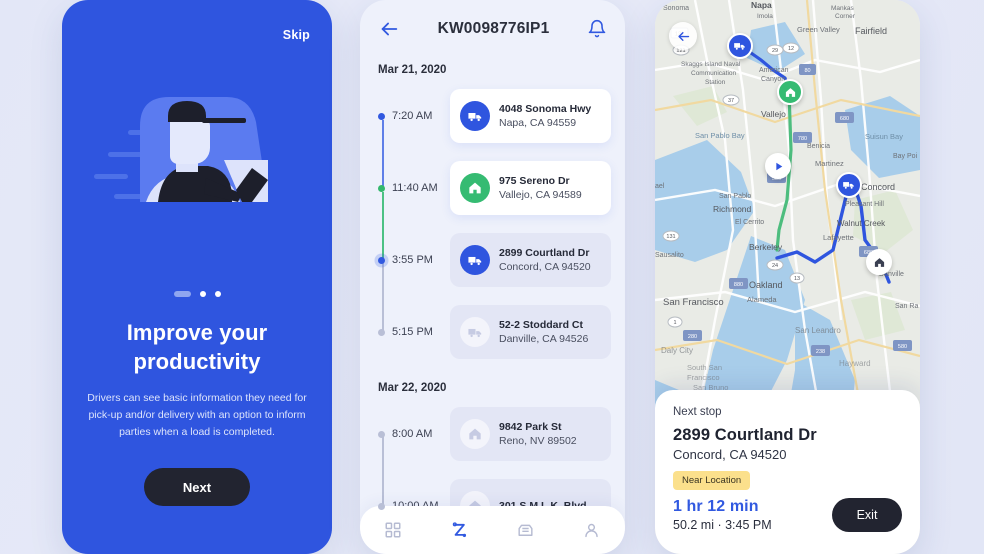 The image size is (984, 554). What do you see at coordinates (797, 279) in the screenshot?
I see `svg-text: 13` at bounding box center [797, 279].